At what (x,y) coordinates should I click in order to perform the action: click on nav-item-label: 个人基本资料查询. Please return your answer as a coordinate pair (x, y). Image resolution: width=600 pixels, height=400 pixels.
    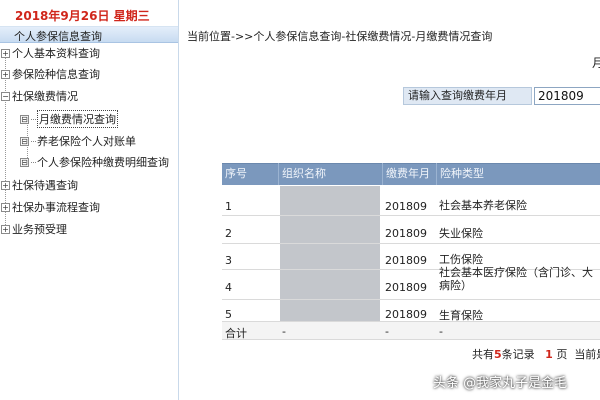
    Looking at the image, I should click on (56, 53).